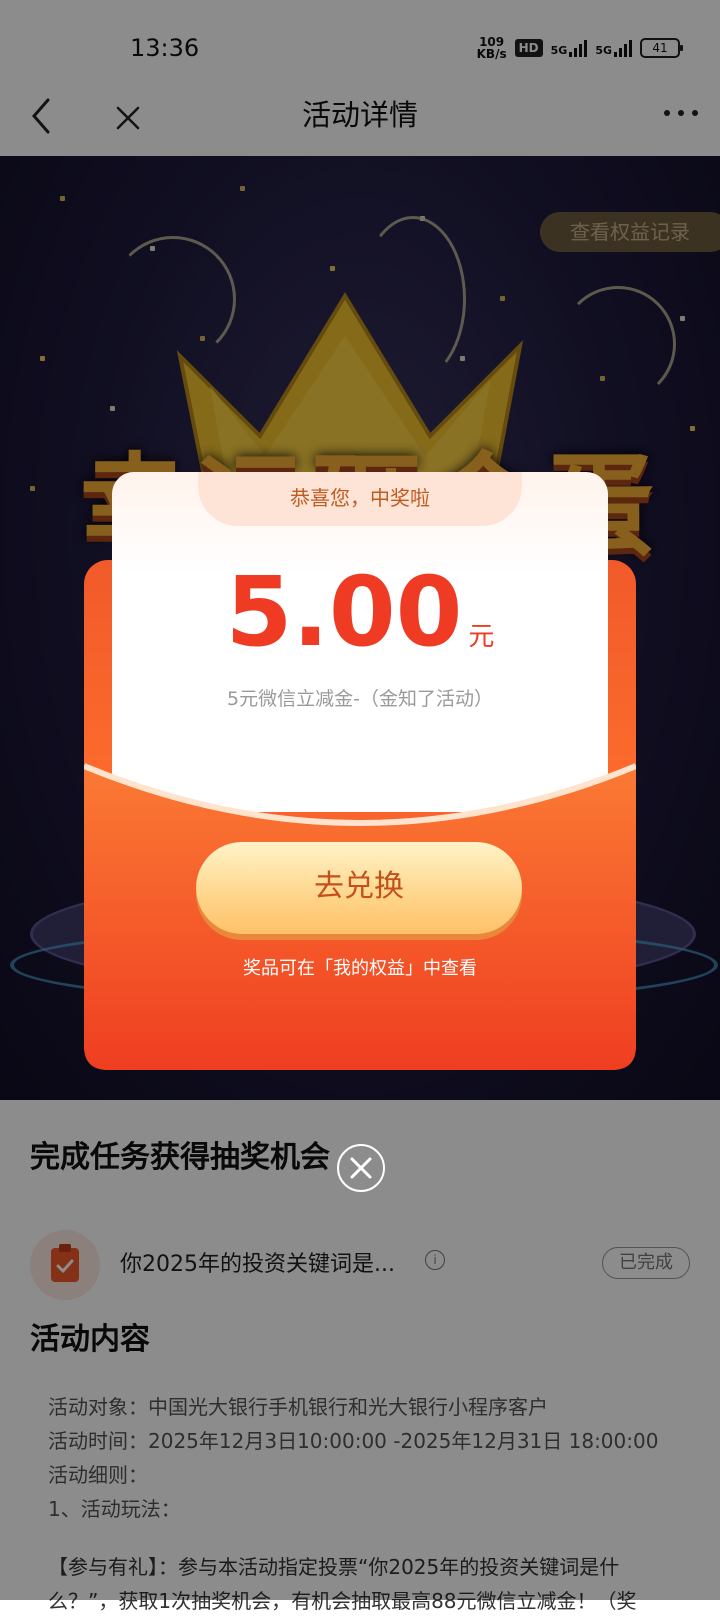  I want to click on redeem-hint: 奖品可在「我的权益」中查看, so click(360, 968).